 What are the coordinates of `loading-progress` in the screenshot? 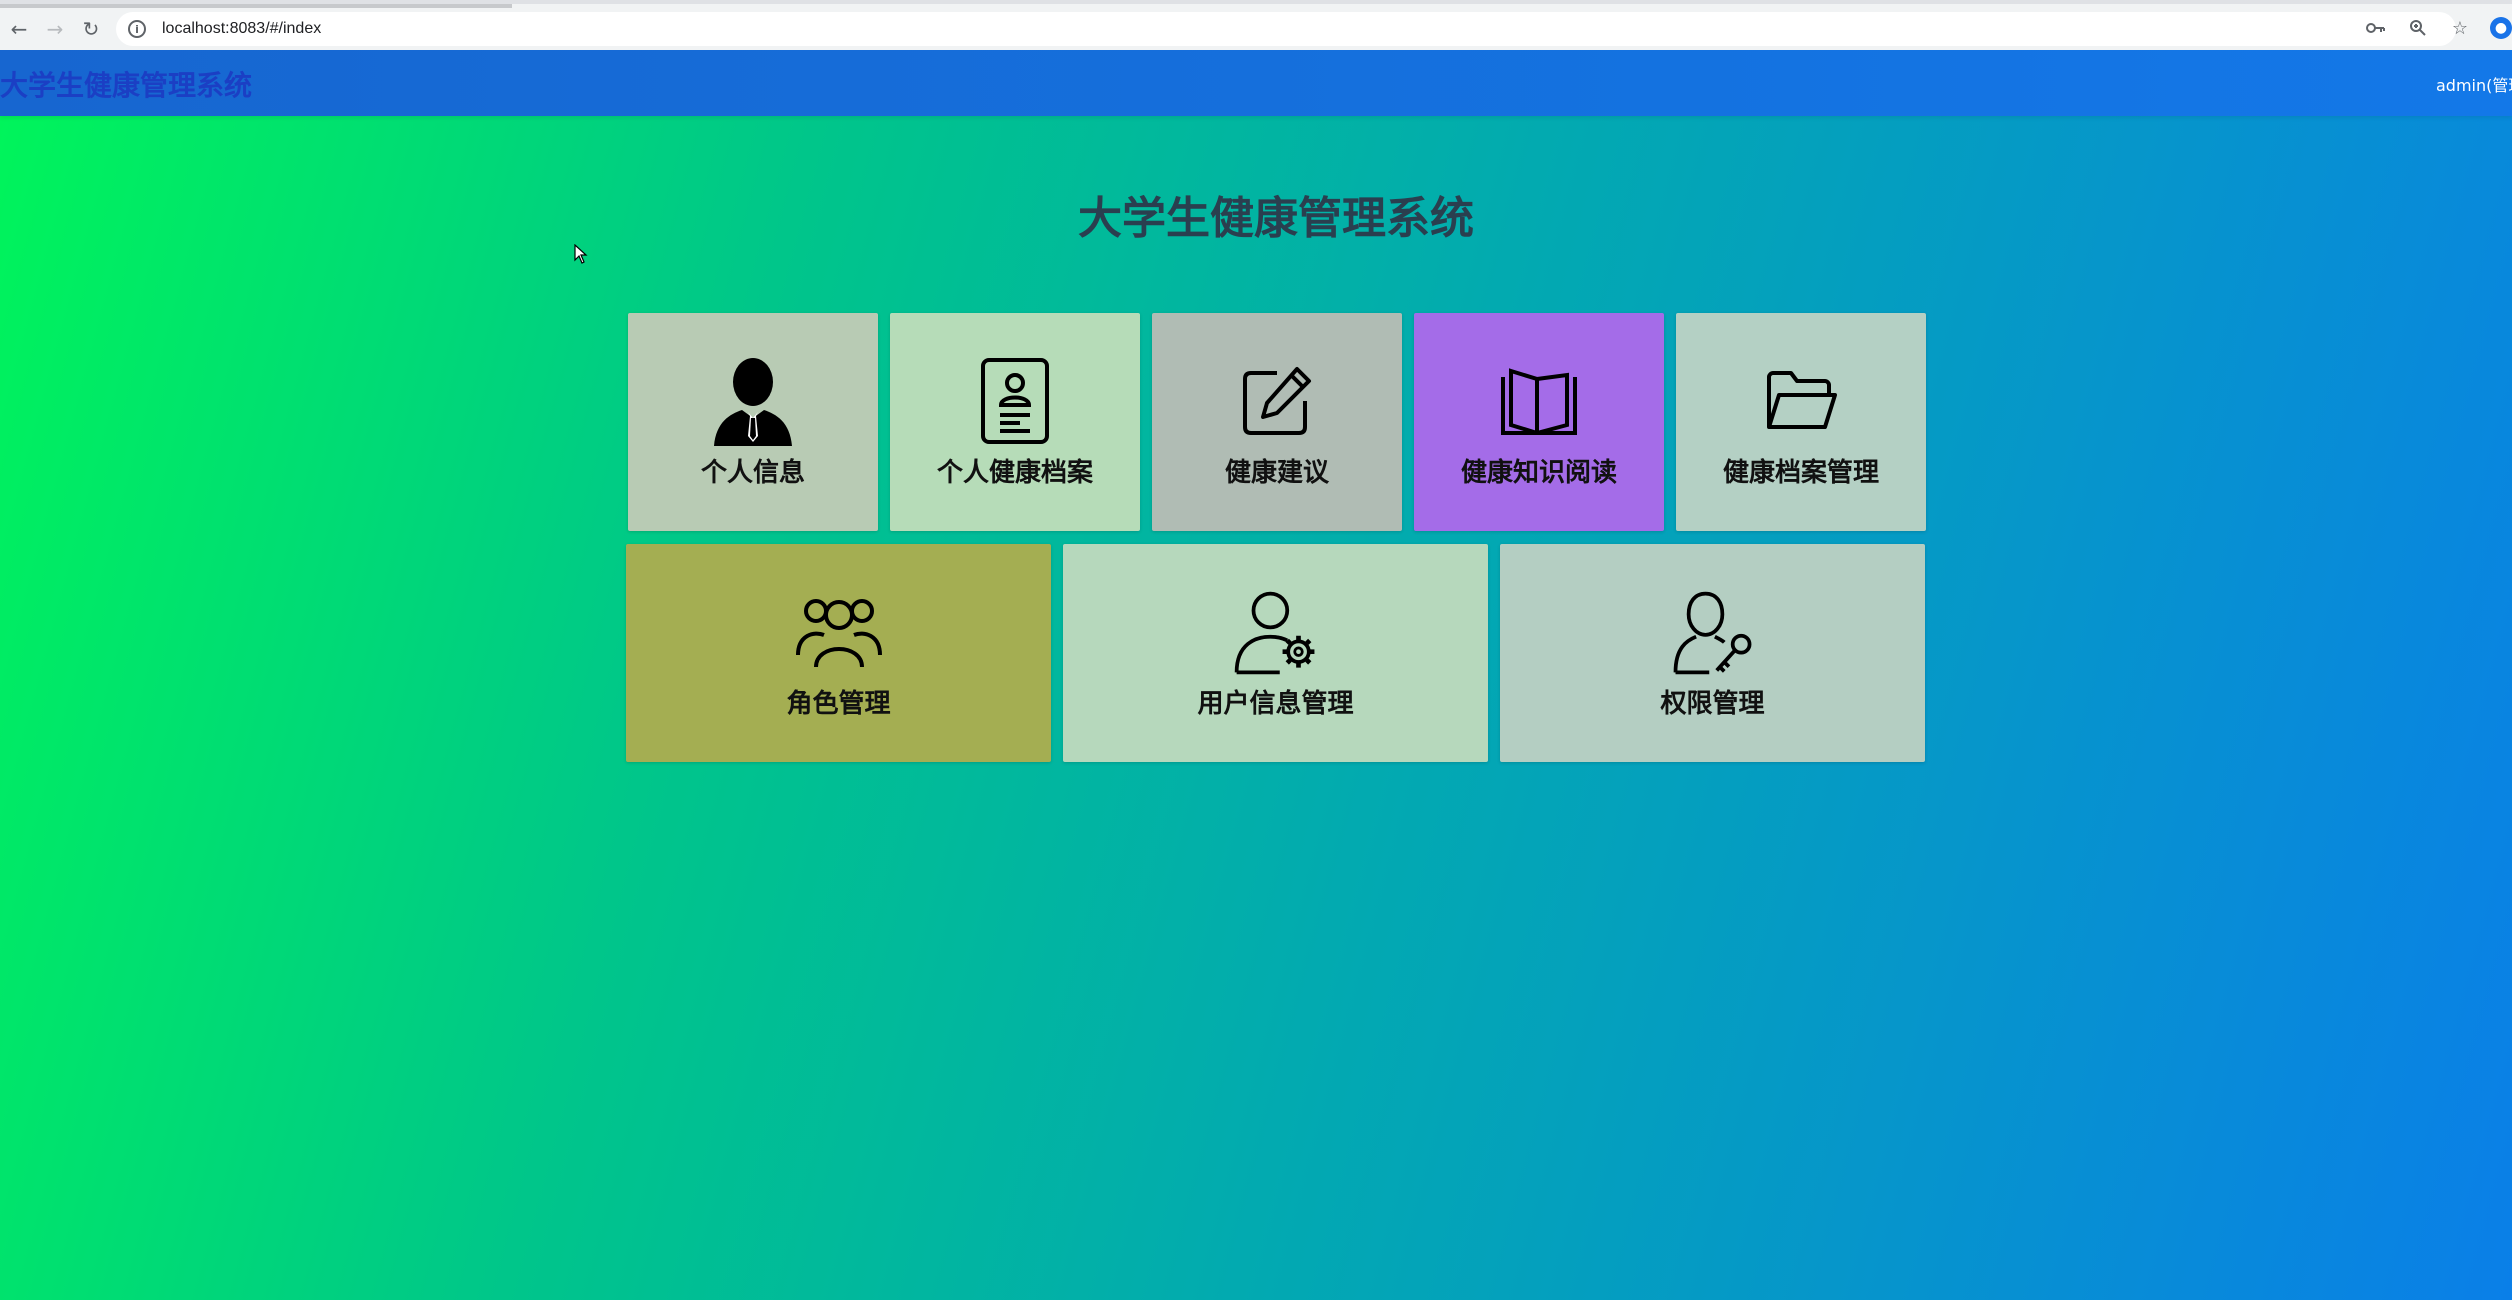 It's located at (256, 6).